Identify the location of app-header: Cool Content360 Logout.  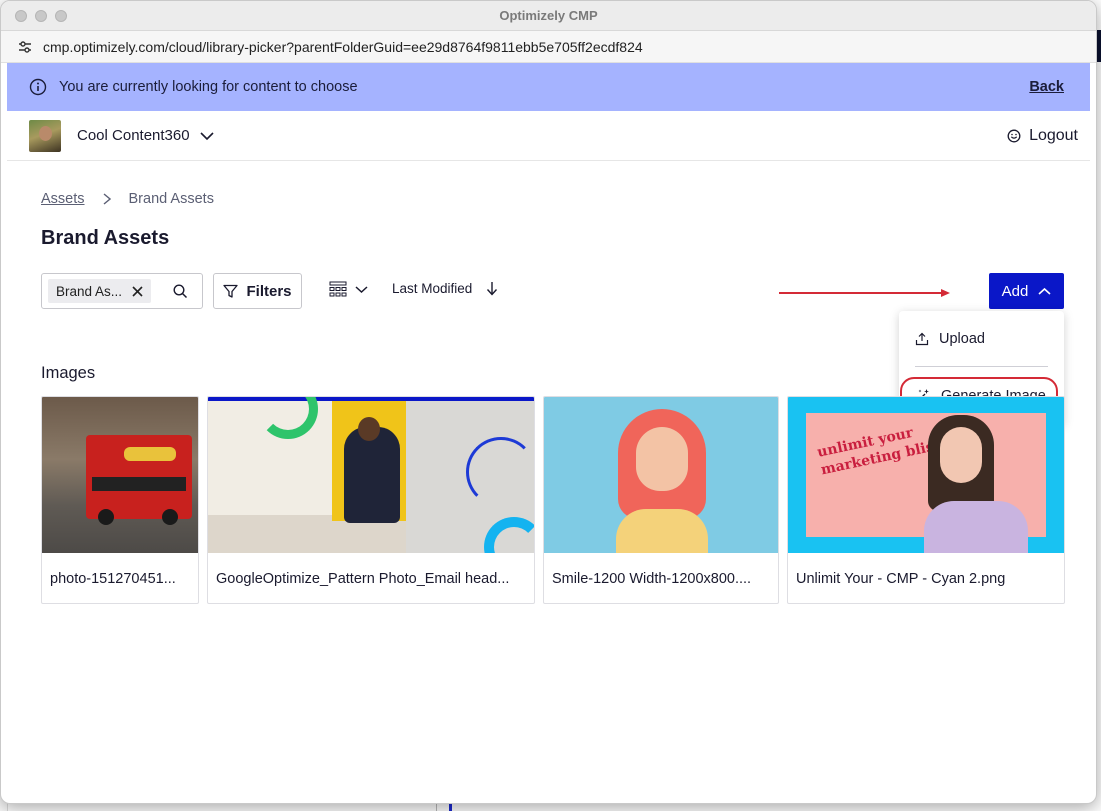
(548, 136).